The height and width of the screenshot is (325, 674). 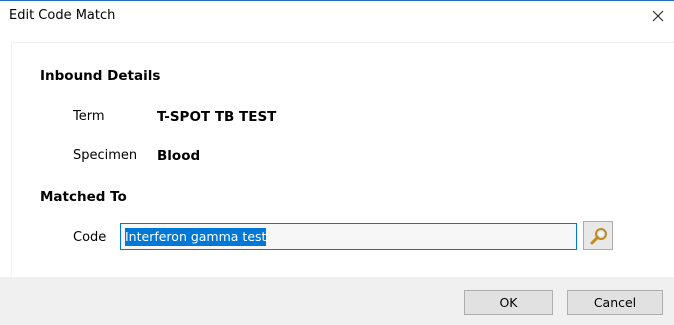 I want to click on code-search-button, so click(x=598, y=235).